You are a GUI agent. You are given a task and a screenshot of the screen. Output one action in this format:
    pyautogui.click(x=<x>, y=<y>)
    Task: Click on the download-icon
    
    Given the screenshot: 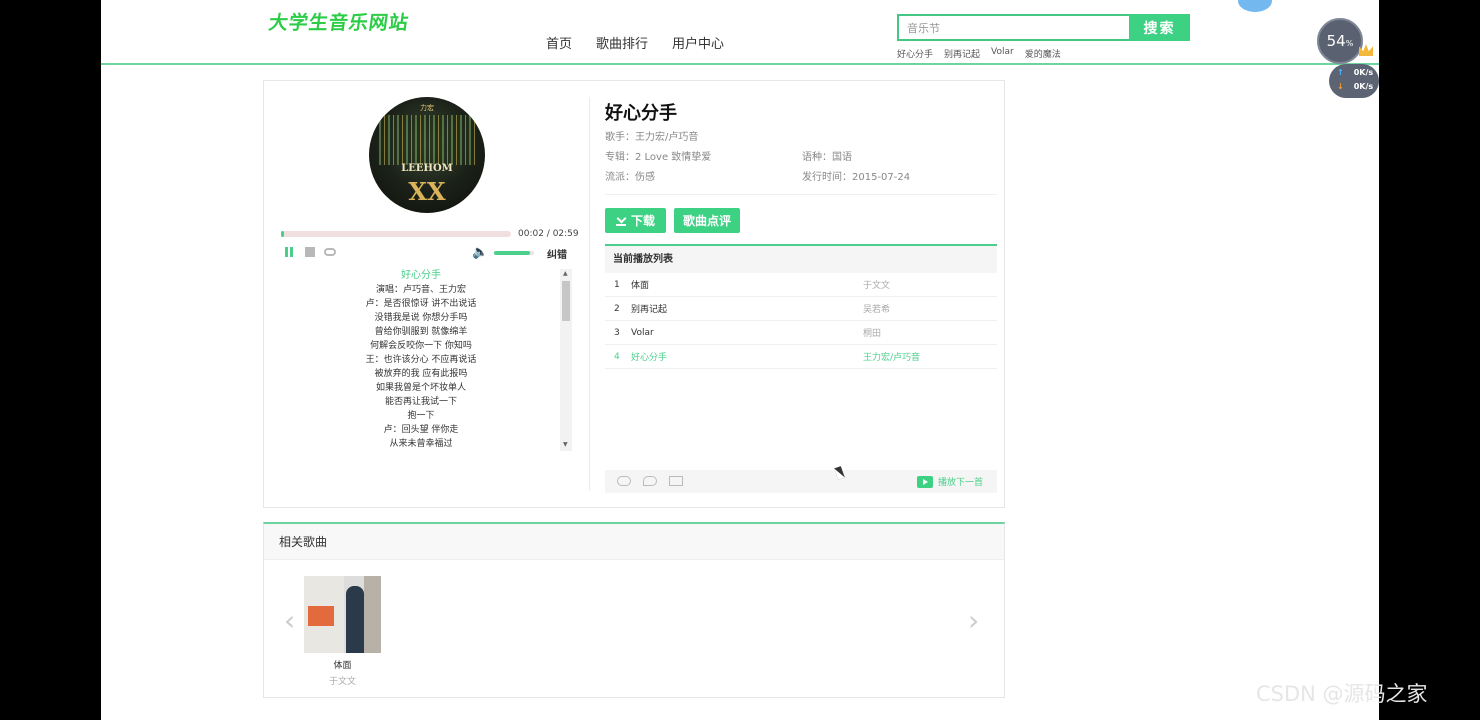 What is the action you would take?
    pyautogui.click(x=620, y=221)
    